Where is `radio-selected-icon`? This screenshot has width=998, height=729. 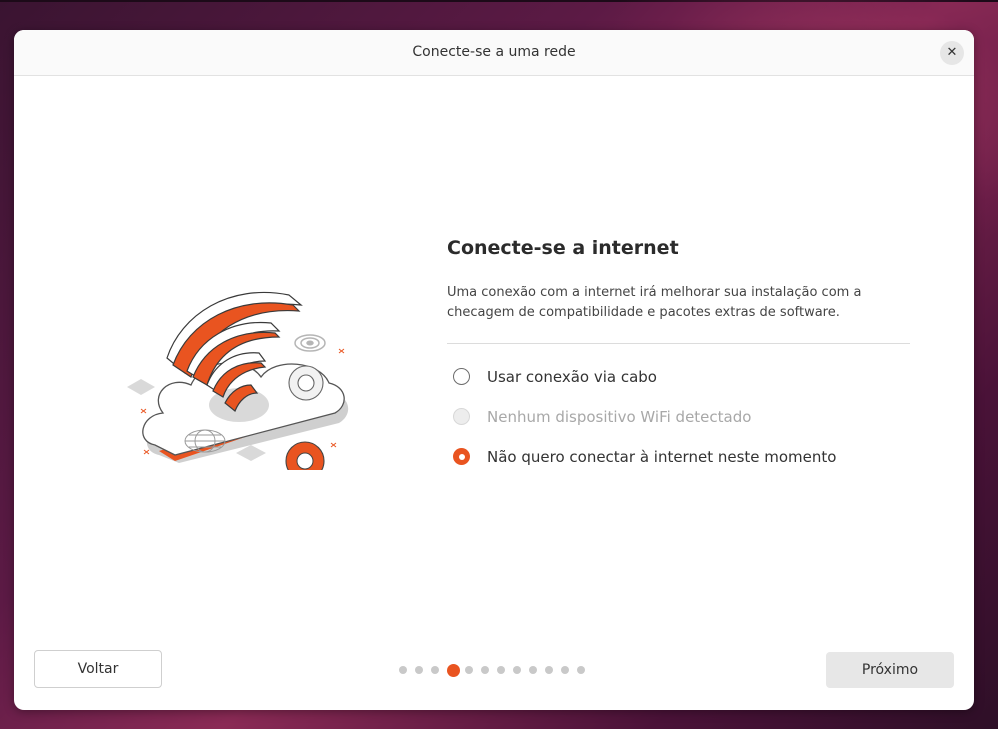
radio-selected-icon is located at coordinates (461, 456).